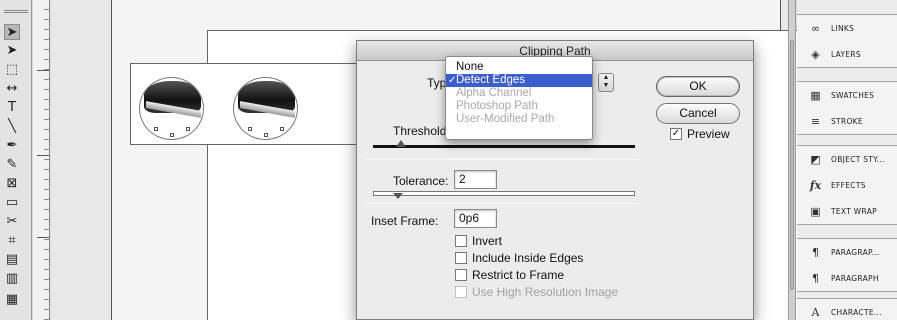  I want to click on panel-label: LAYERS, so click(846, 54).